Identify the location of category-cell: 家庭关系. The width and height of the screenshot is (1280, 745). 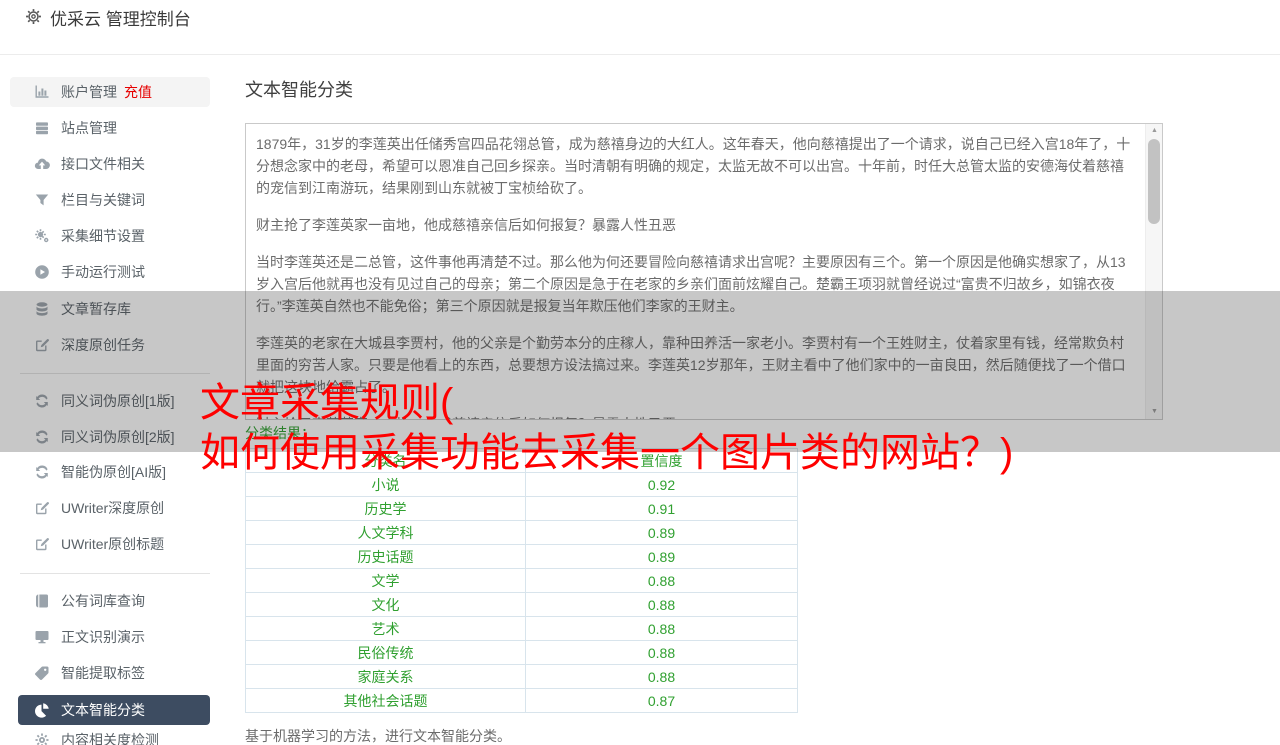
(385, 676).